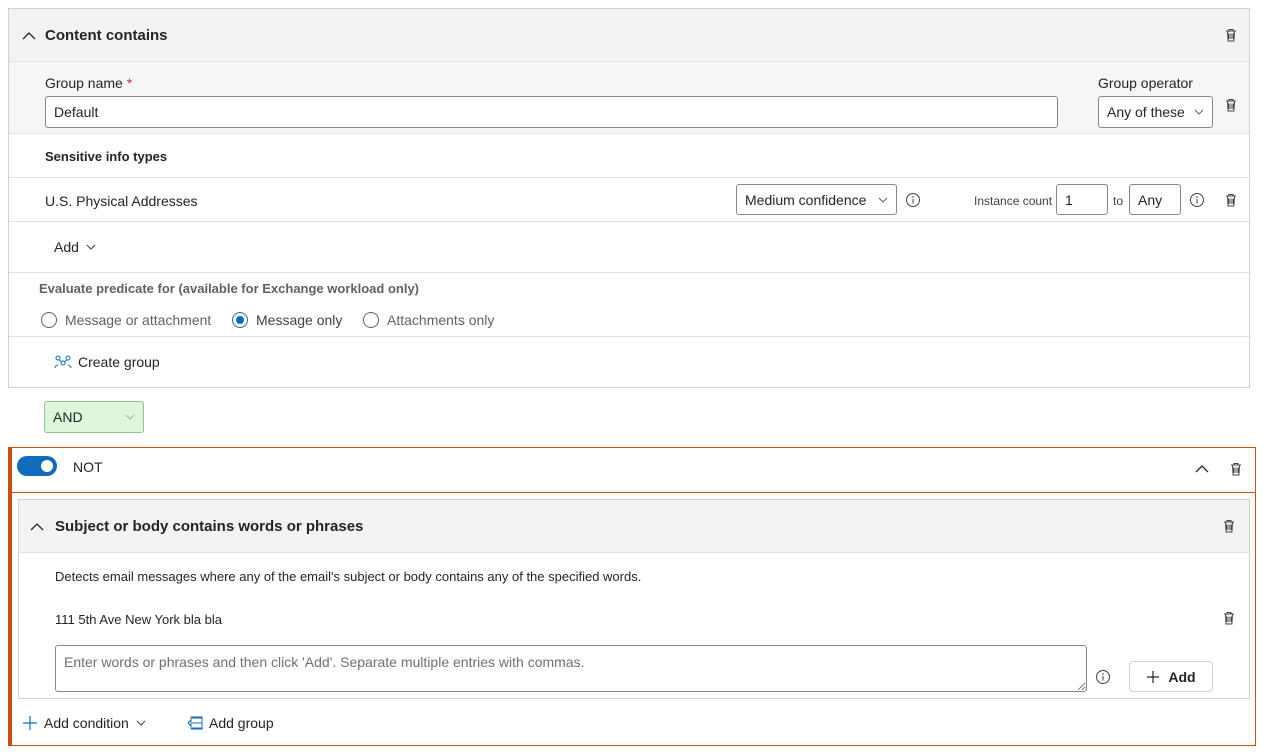  What do you see at coordinates (1155, 199) in the screenshot?
I see `instance-count-max-input: Any` at bounding box center [1155, 199].